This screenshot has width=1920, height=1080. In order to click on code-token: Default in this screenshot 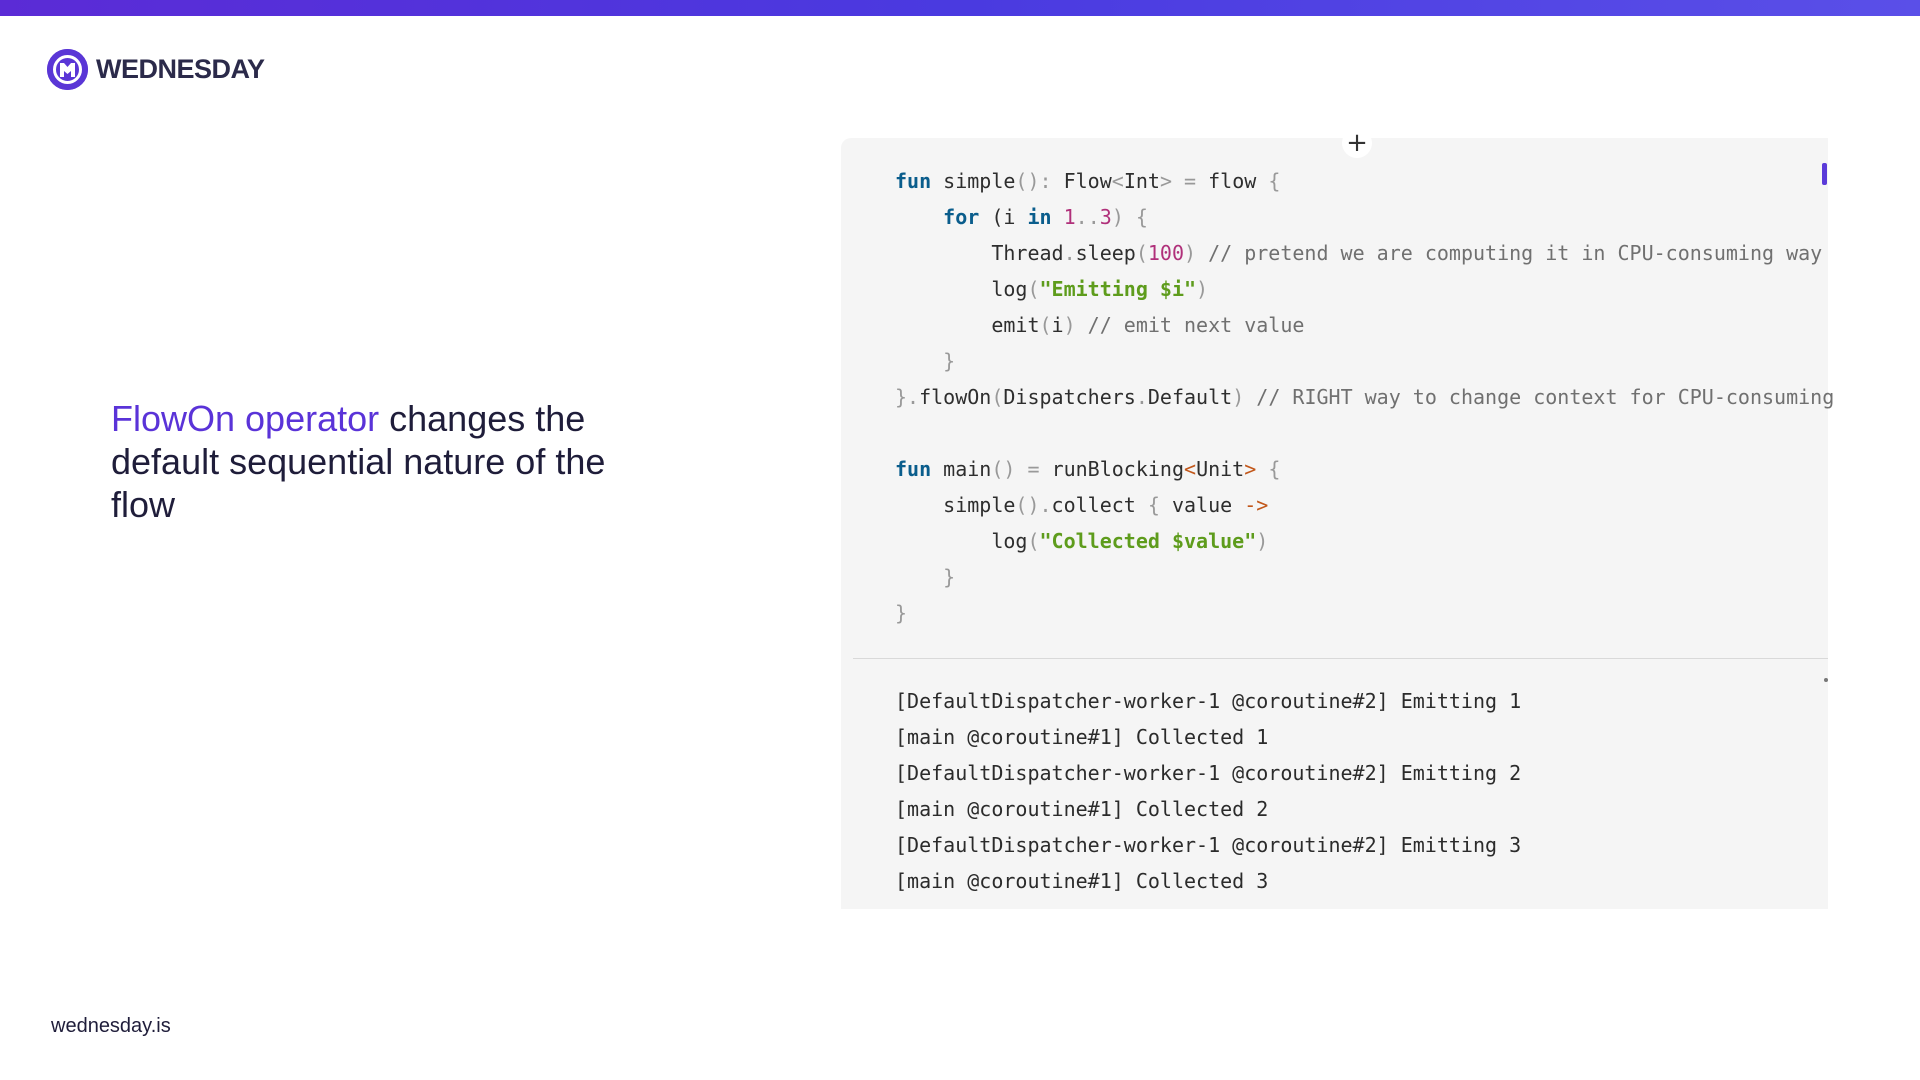, I will do `click(1190, 397)`.